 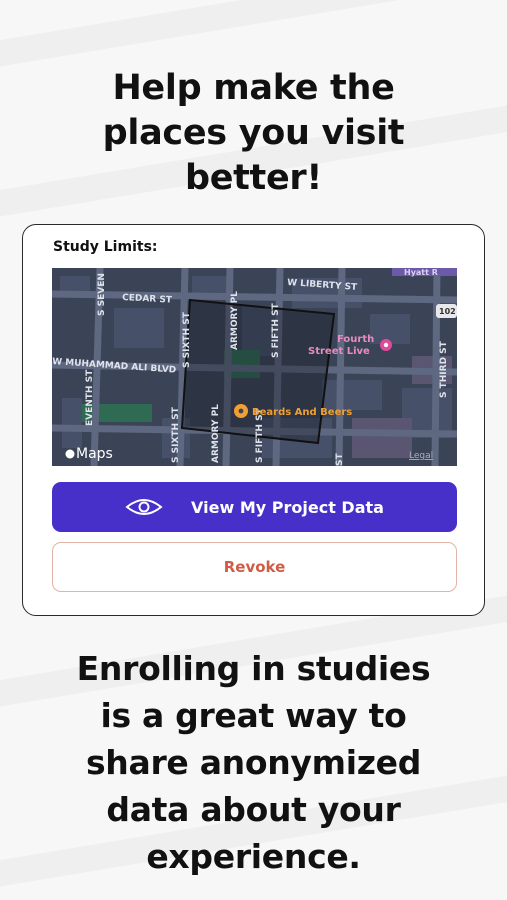 What do you see at coordinates (339, 351) in the screenshot?
I see `poi-label: Street Live` at bounding box center [339, 351].